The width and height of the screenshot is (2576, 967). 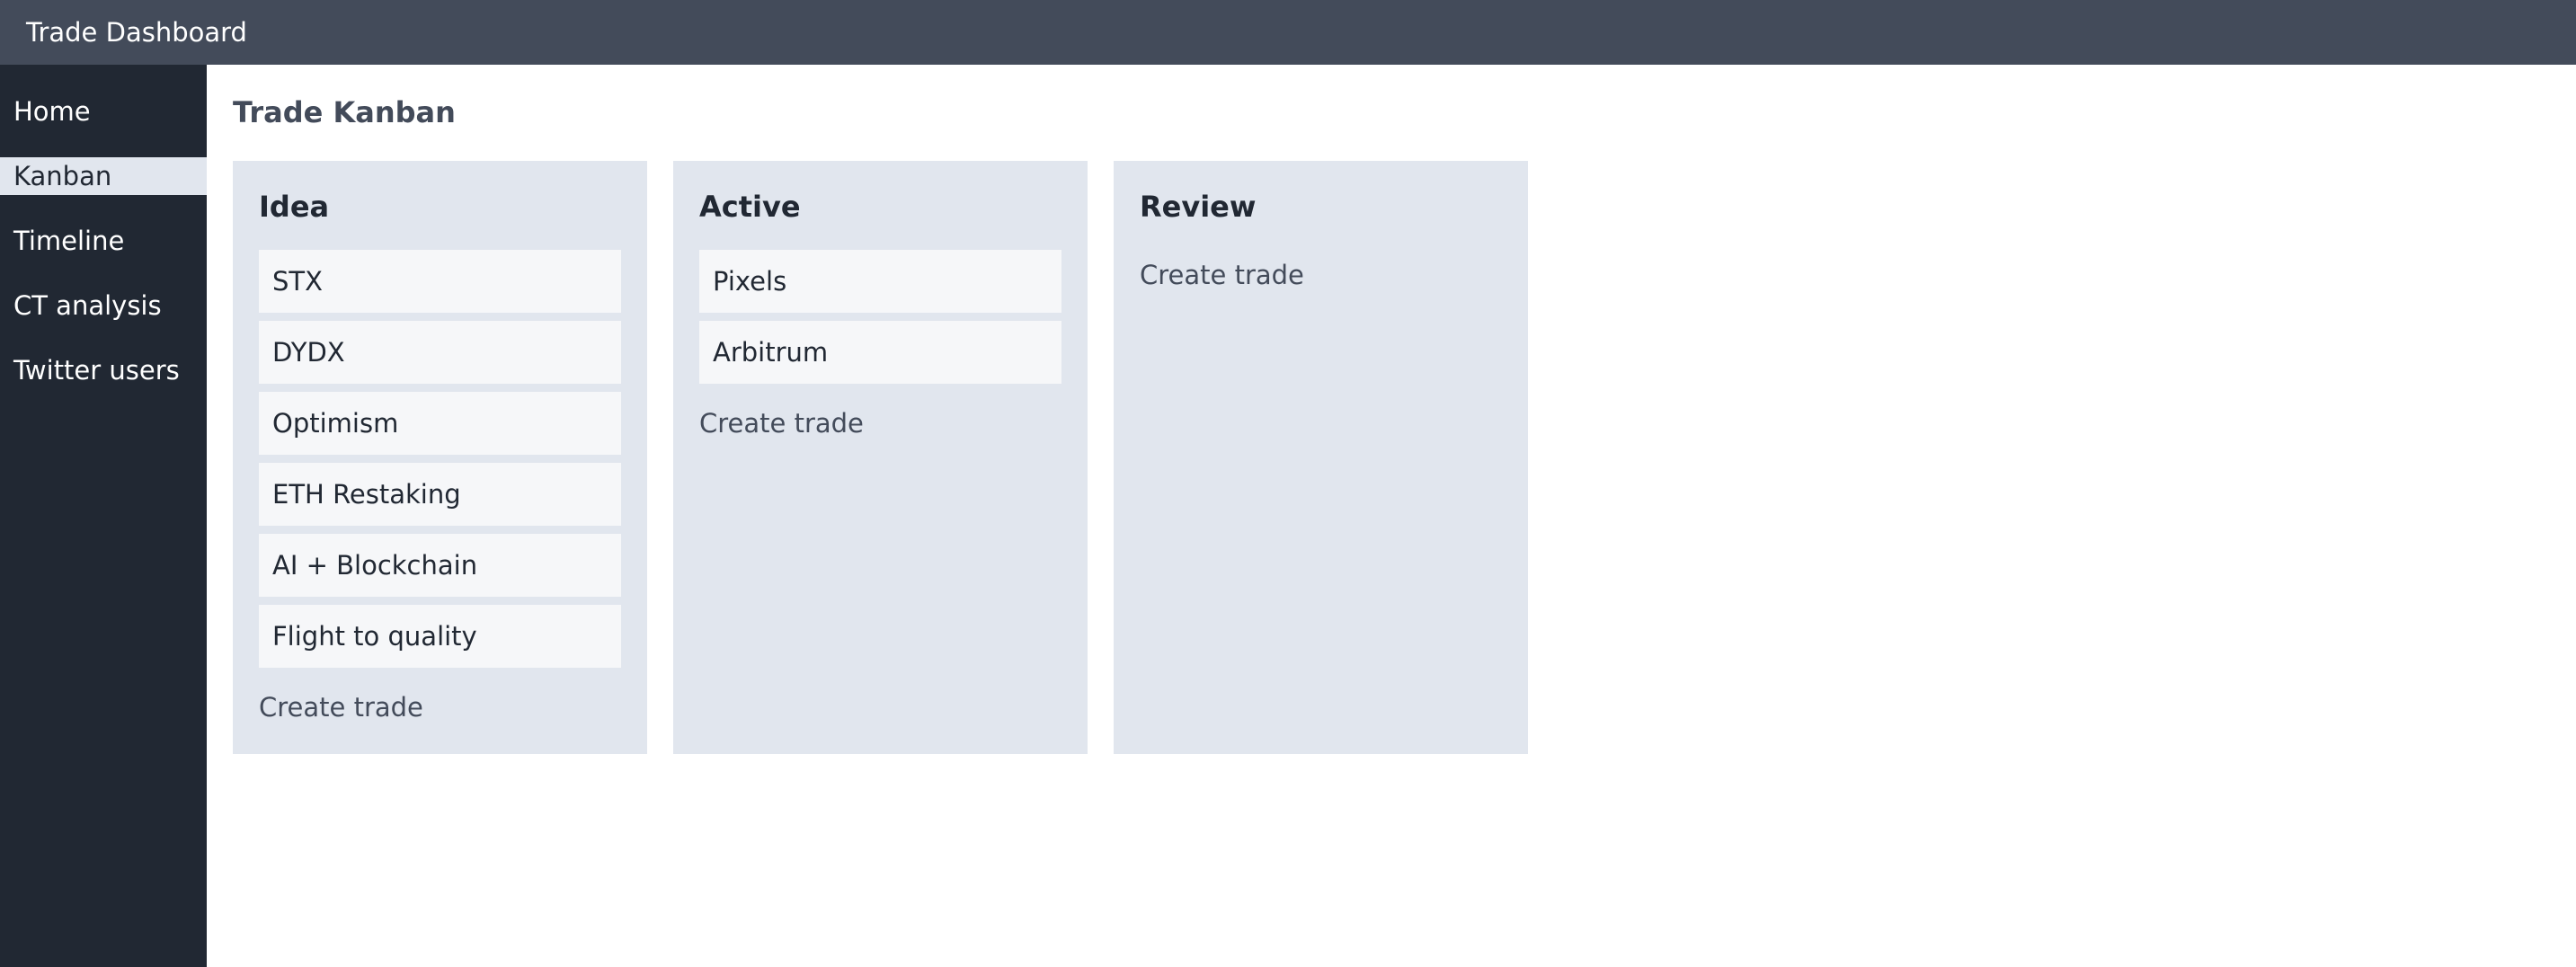 I want to click on sidebar-item-twitter-users: Twitter users, so click(x=103, y=370).